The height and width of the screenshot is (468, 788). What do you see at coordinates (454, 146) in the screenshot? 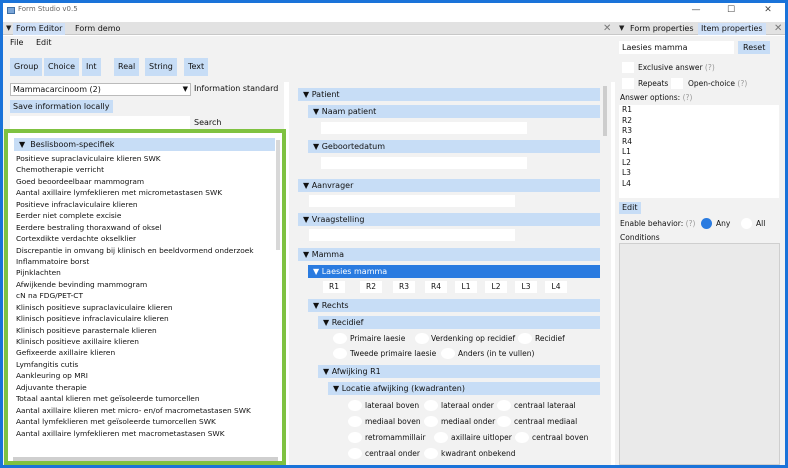
I see `section-geboortedatum: ▼ Geboortedatum` at bounding box center [454, 146].